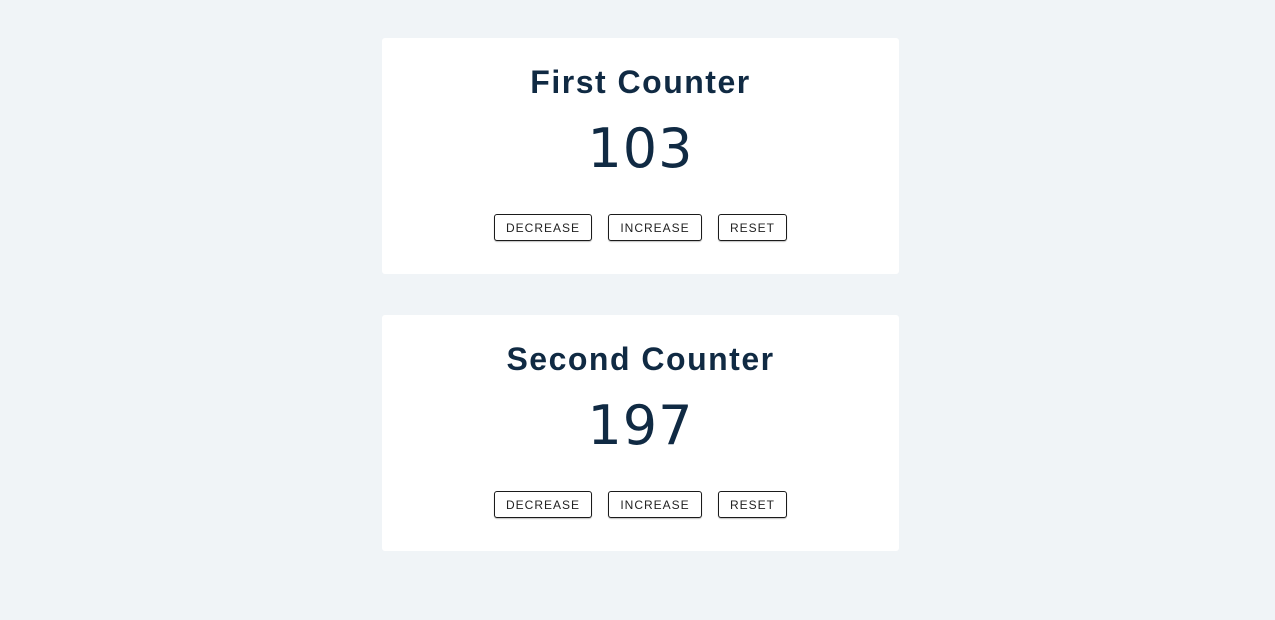  Describe the element at coordinates (640, 425) in the screenshot. I see `counter-value: 197` at that location.